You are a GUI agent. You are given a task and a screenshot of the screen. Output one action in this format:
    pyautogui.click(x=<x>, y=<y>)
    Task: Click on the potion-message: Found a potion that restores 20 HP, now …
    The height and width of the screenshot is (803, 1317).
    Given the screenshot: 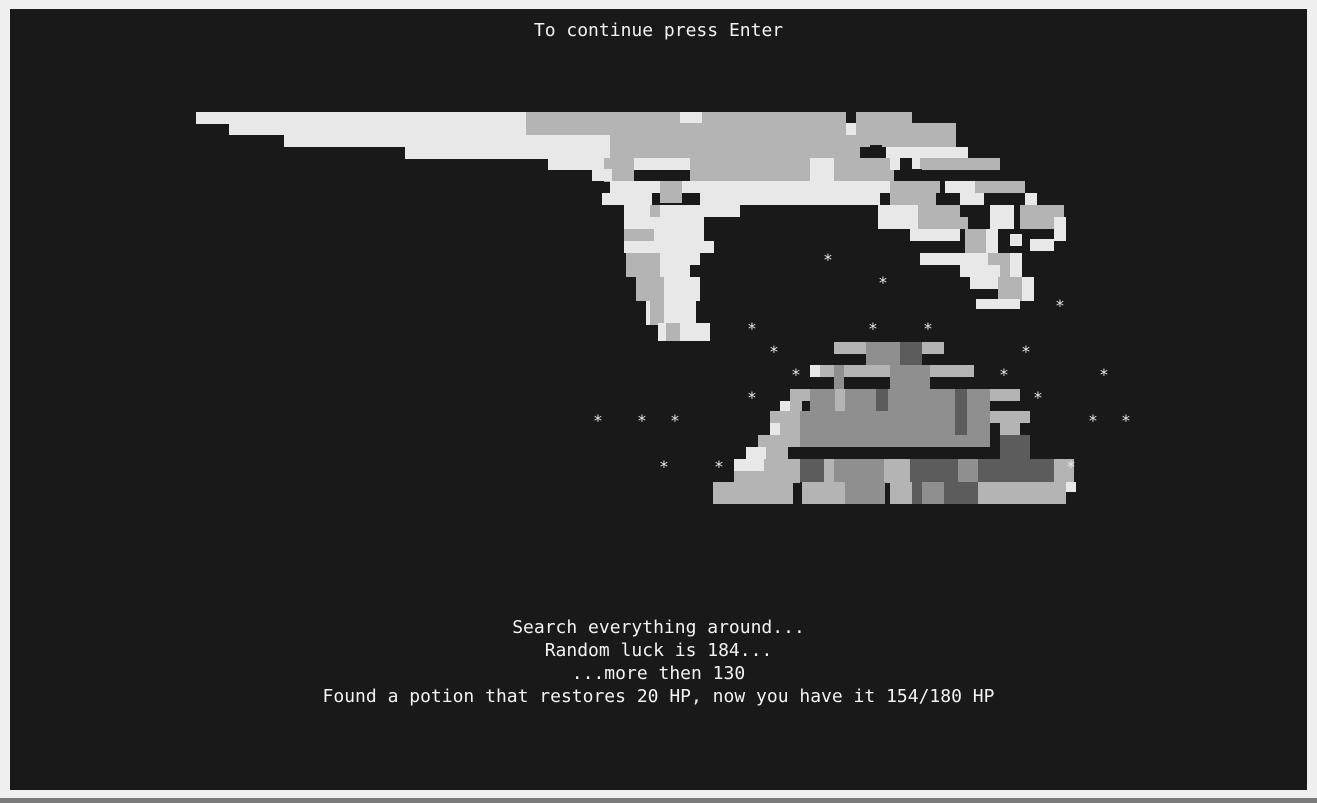 What is the action you would take?
    pyautogui.click(x=658, y=696)
    